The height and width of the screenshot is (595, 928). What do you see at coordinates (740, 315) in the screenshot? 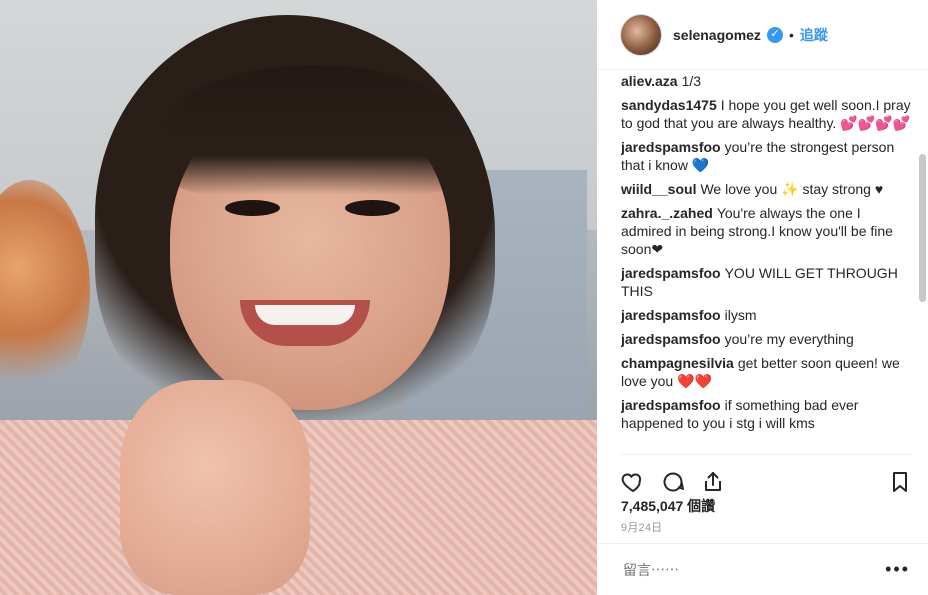
I see `comment-text: ilysm` at bounding box center [740, 315].